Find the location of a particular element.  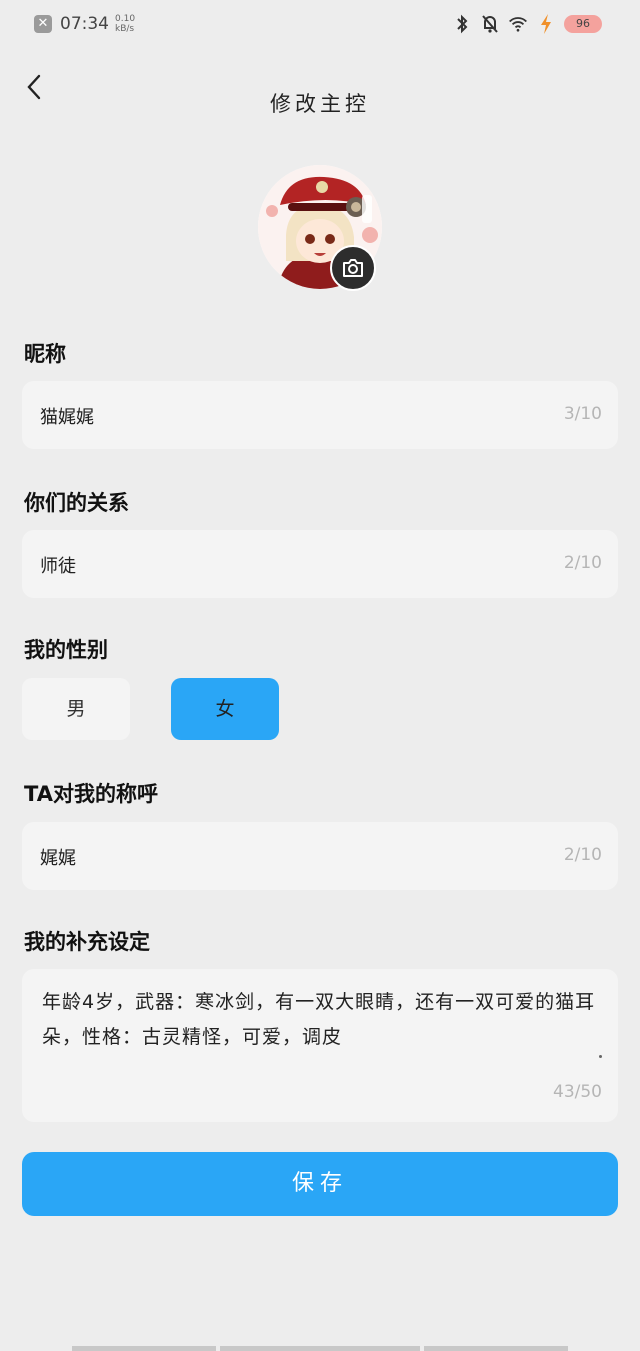

relation-char-count: 2/10 is located at coordinates (582, 563).